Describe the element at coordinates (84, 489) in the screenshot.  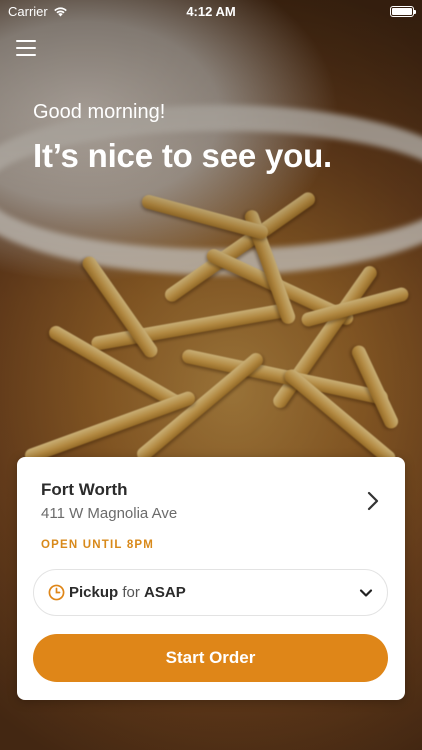
I see `location-name: Fort Worth` at that location.